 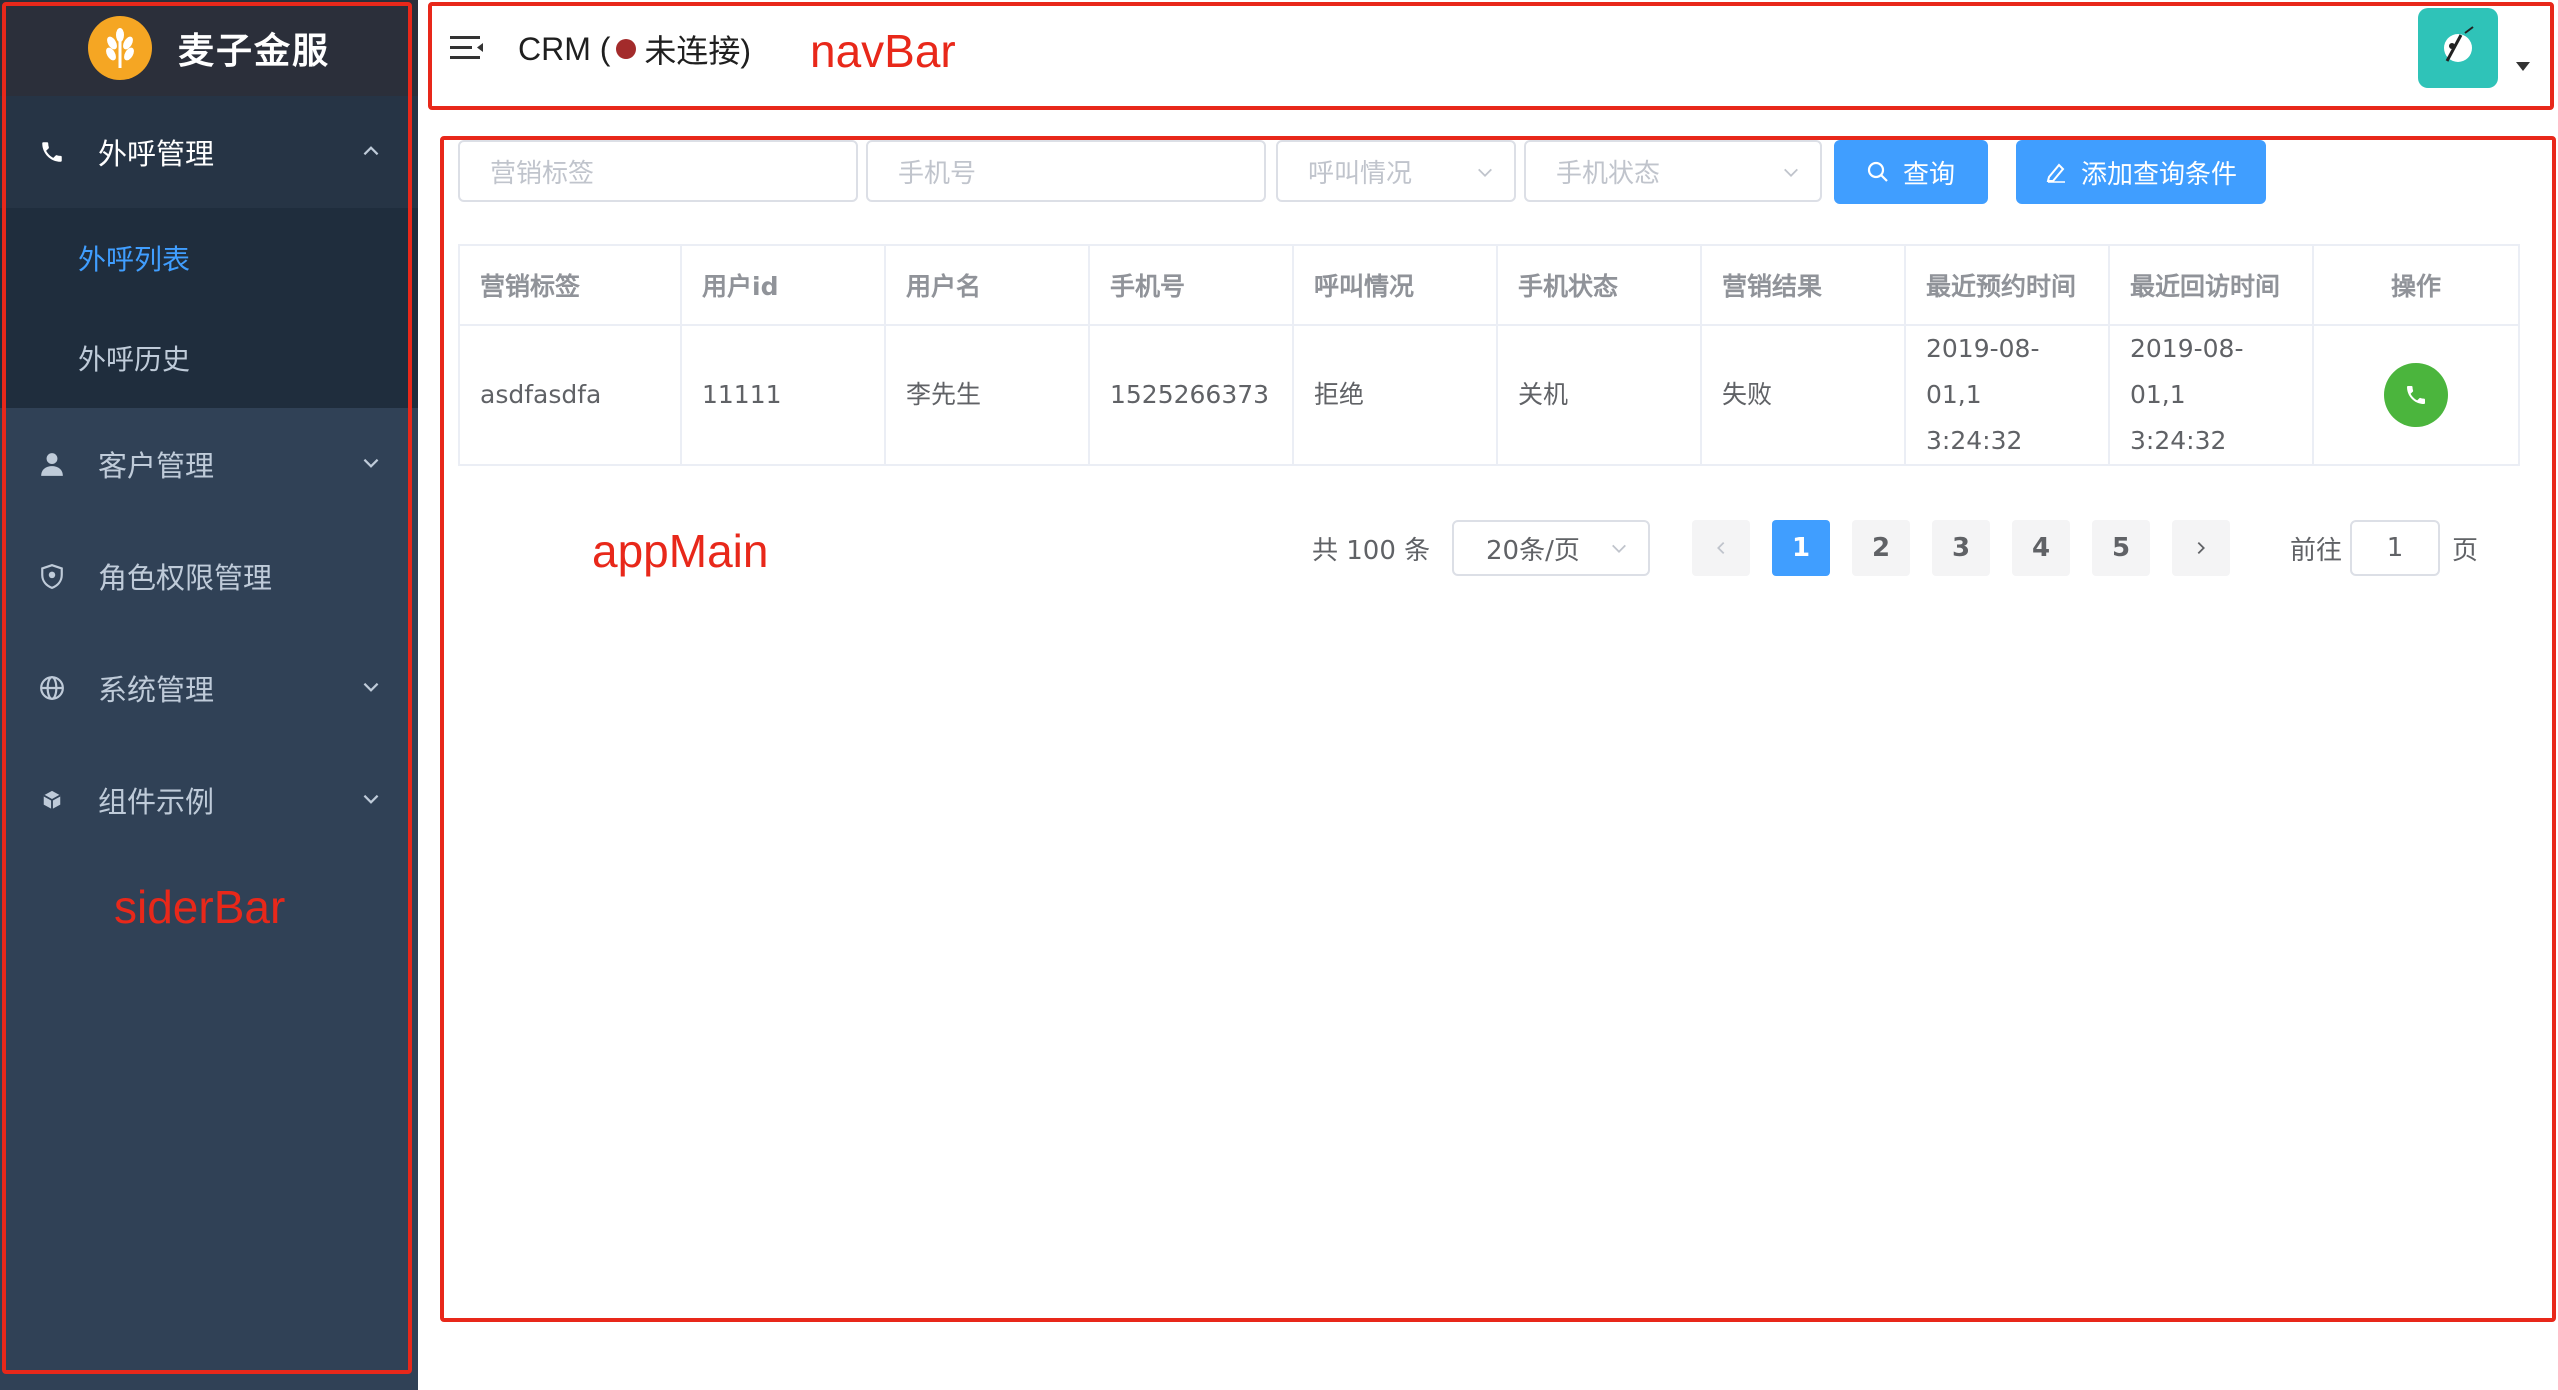 I want to click on appmain-annotation-label: appMain, so click(x=680, y=551).